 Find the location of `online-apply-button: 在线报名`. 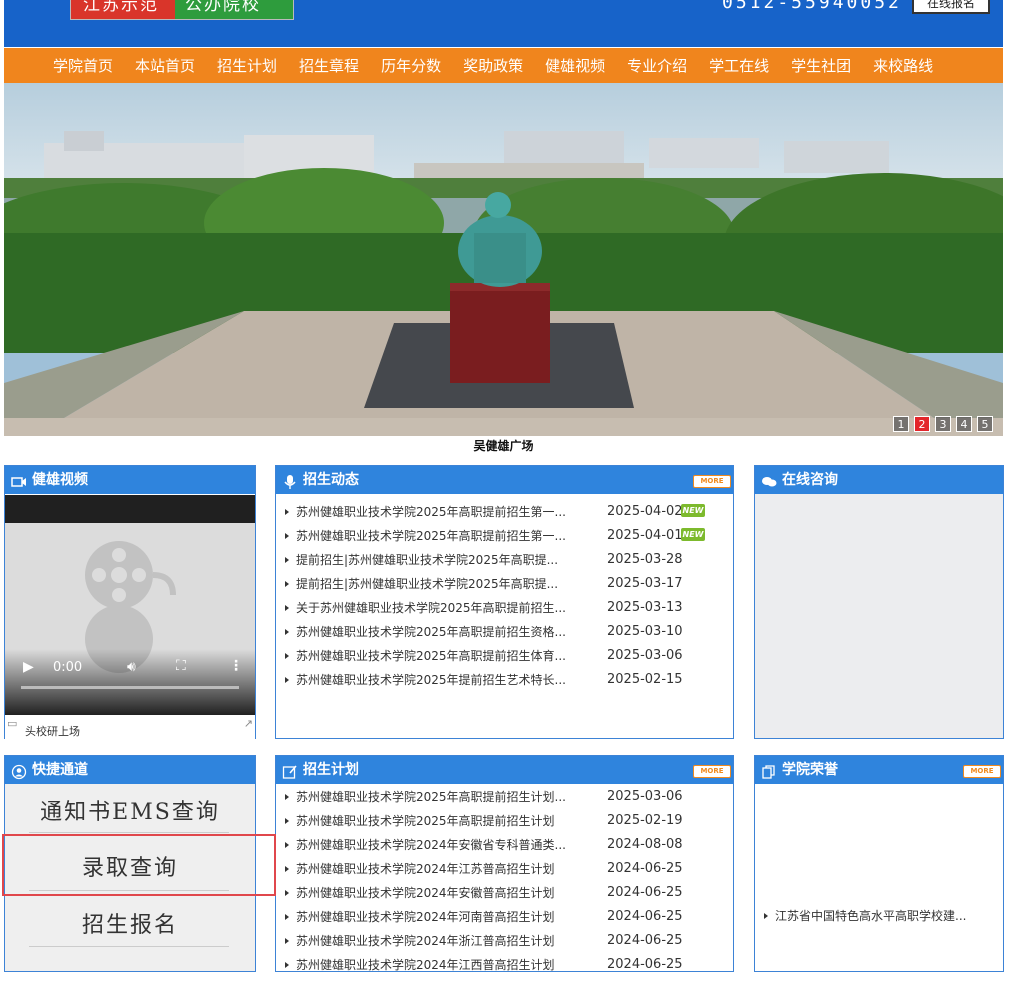

online-apply-button: 在线报名 is located at coordinates (951, 7).